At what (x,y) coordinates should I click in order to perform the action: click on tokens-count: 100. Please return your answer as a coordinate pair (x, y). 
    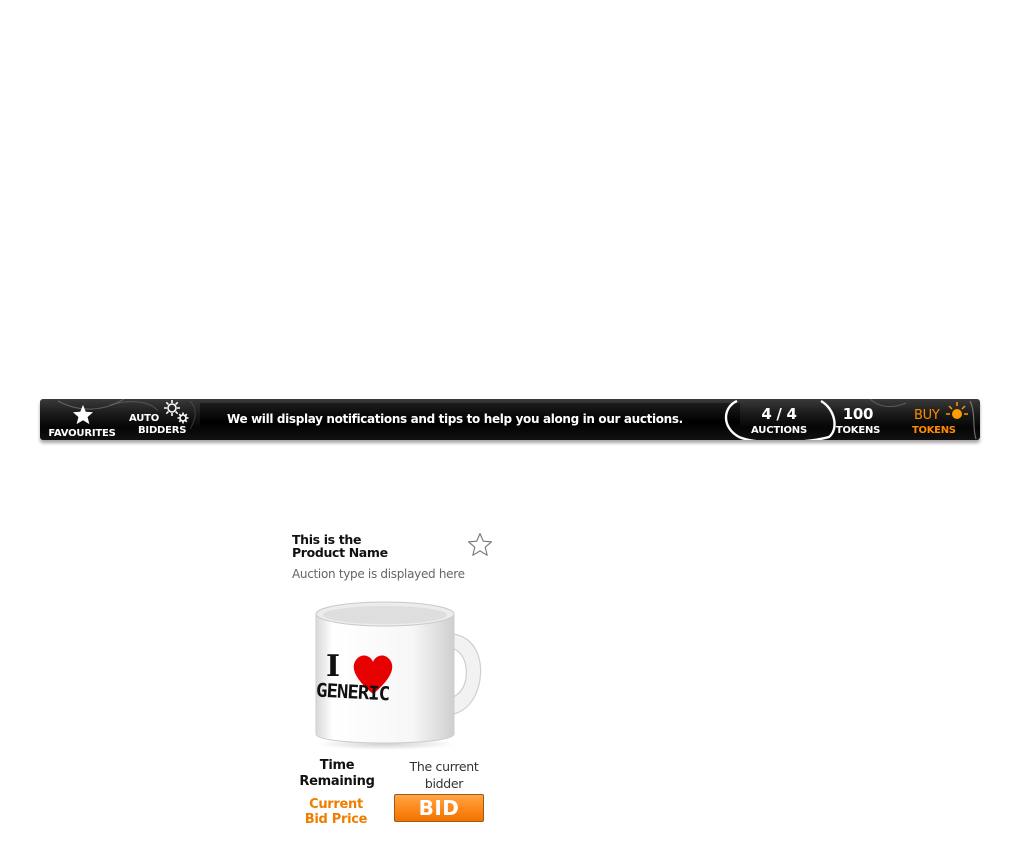
    Looking at the image, I should click on (858, 414).